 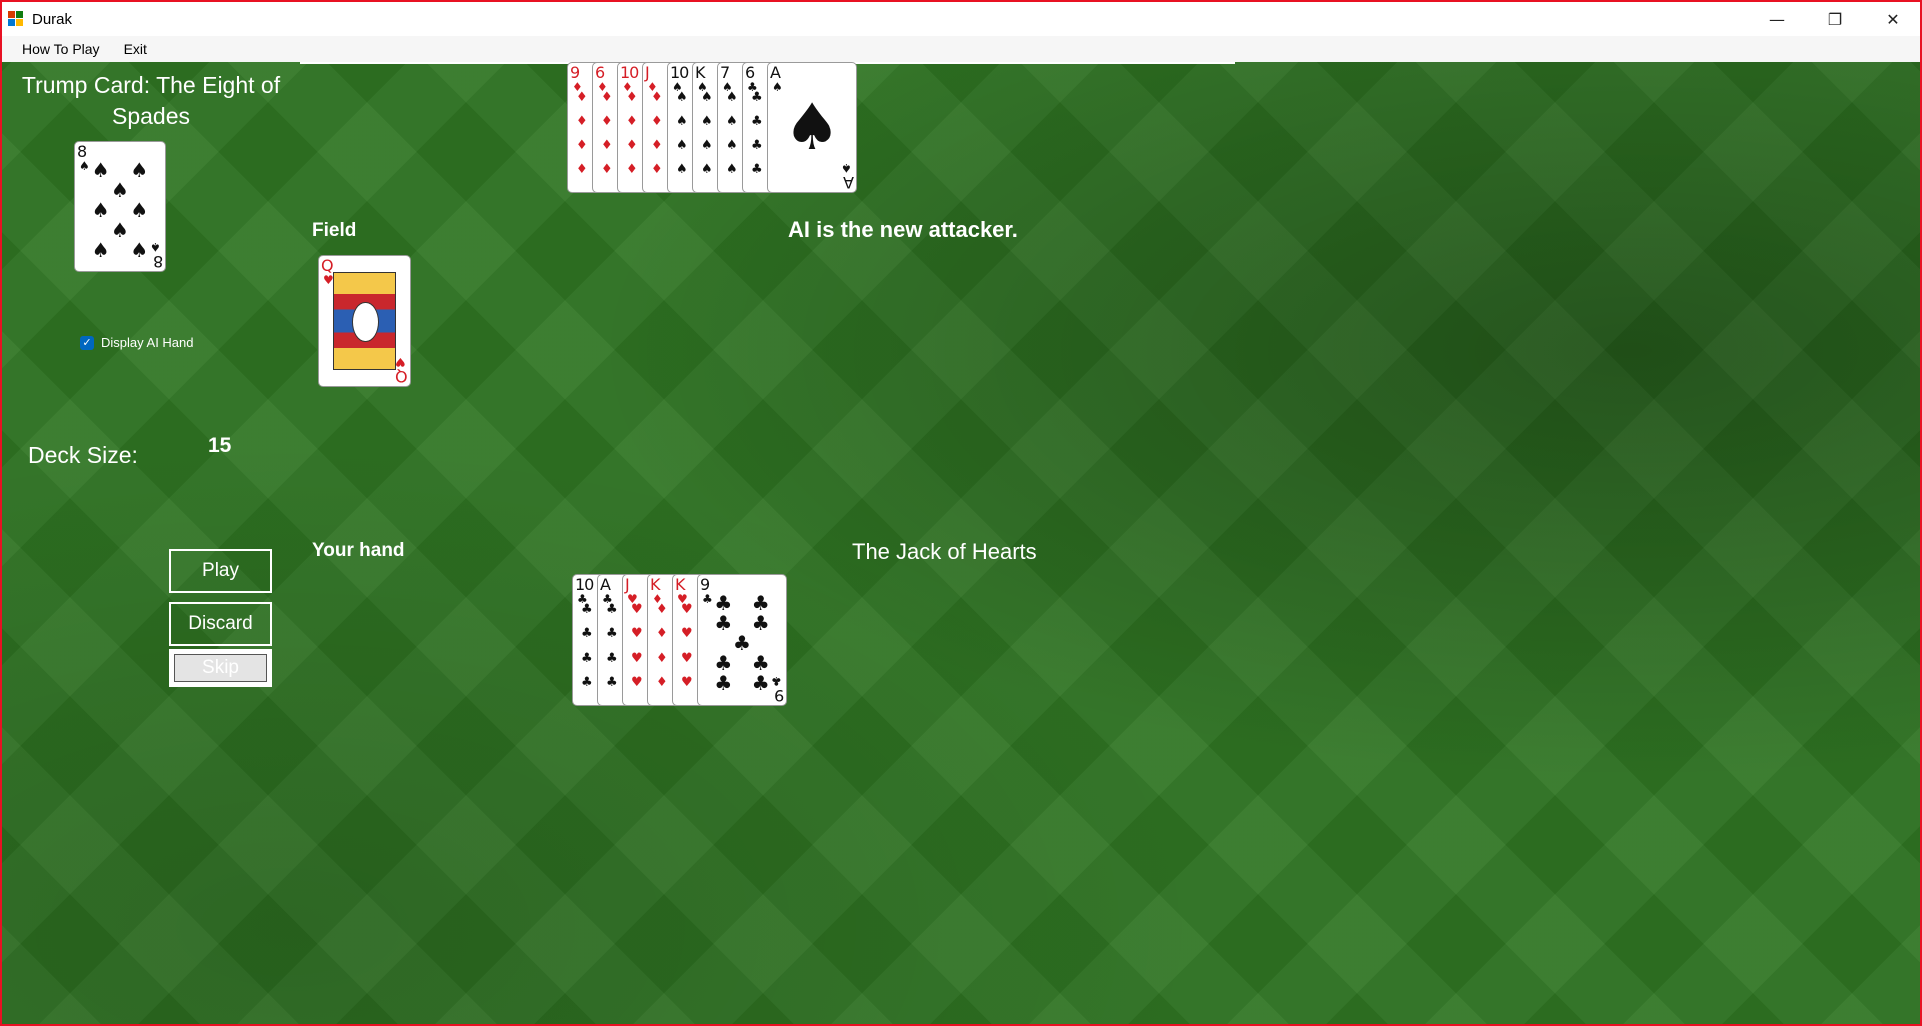 I want to click on skip-button-label: Skip, so click(x=220, y=668).